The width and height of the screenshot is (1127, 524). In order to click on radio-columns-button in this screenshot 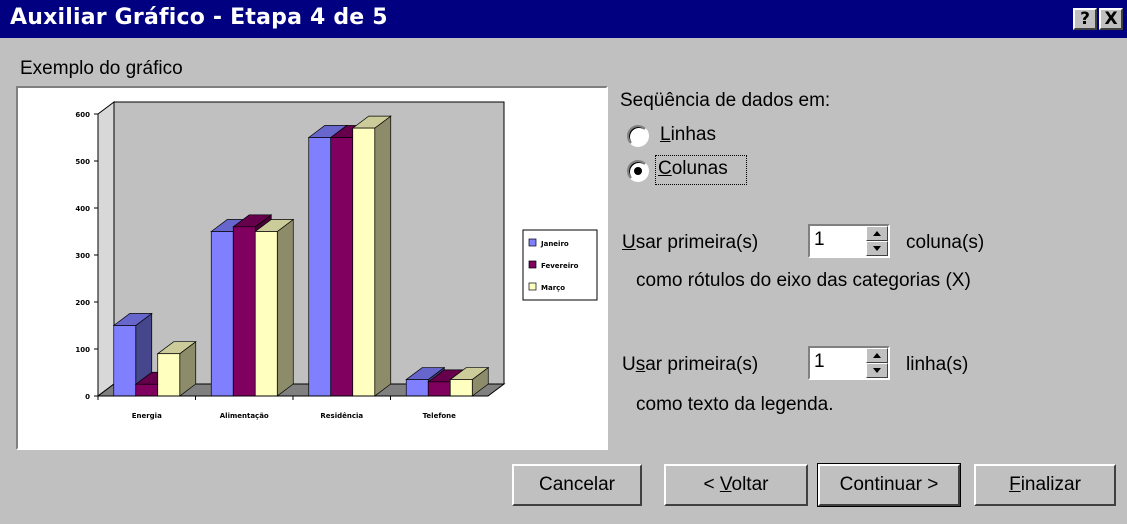, I will do `click(638, 171)`.